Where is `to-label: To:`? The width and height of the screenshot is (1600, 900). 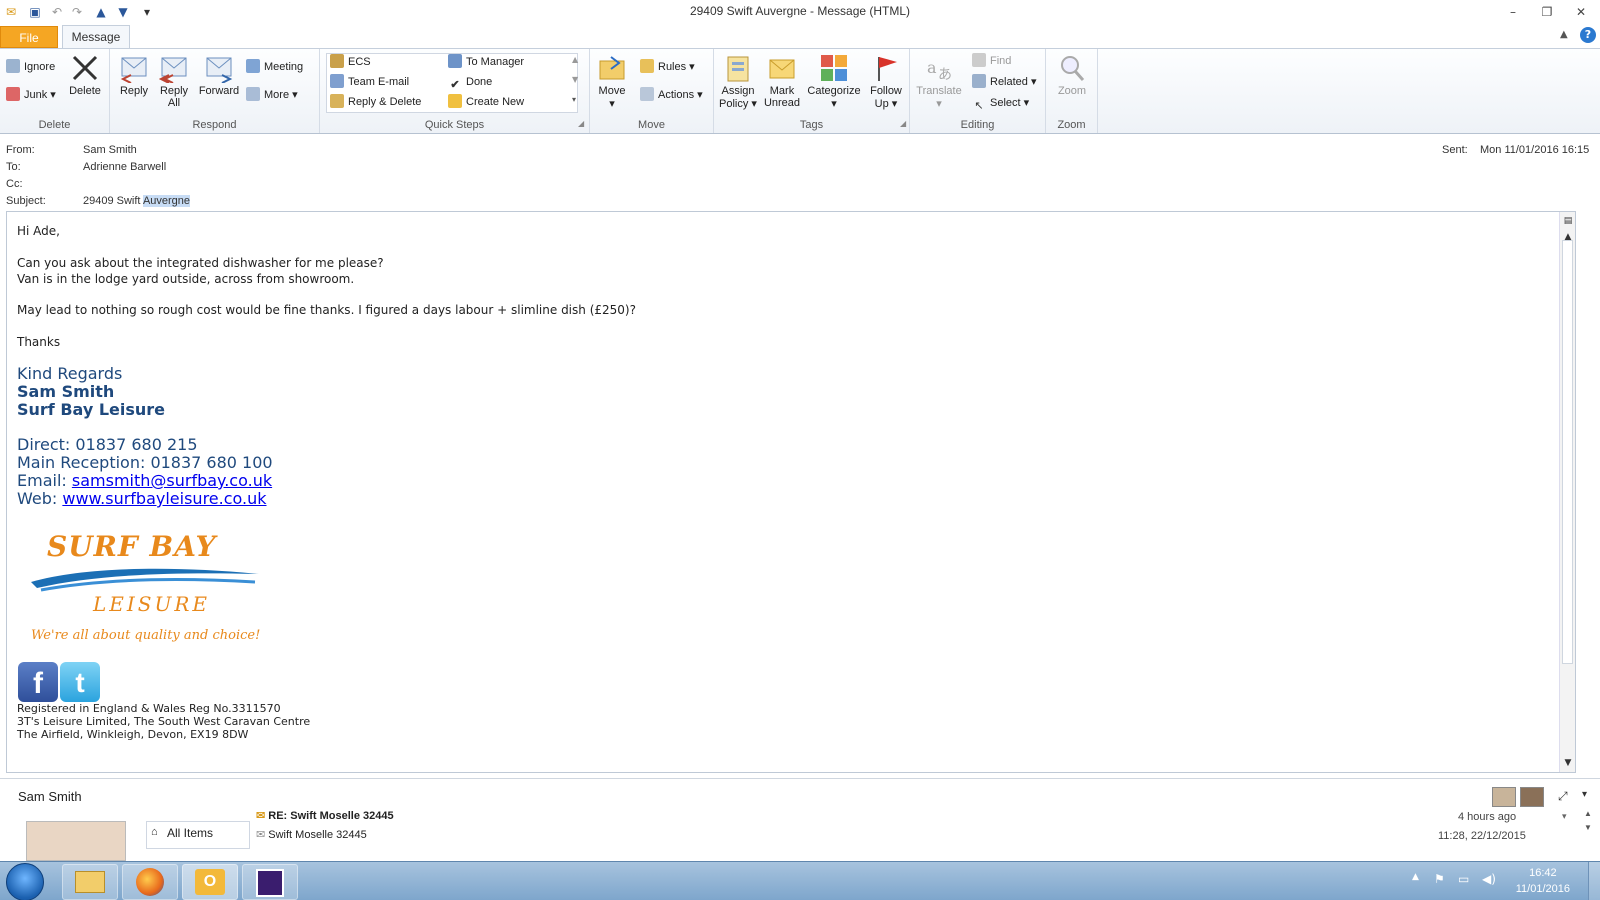
to-label: To: is located at coordinates (13, 167).